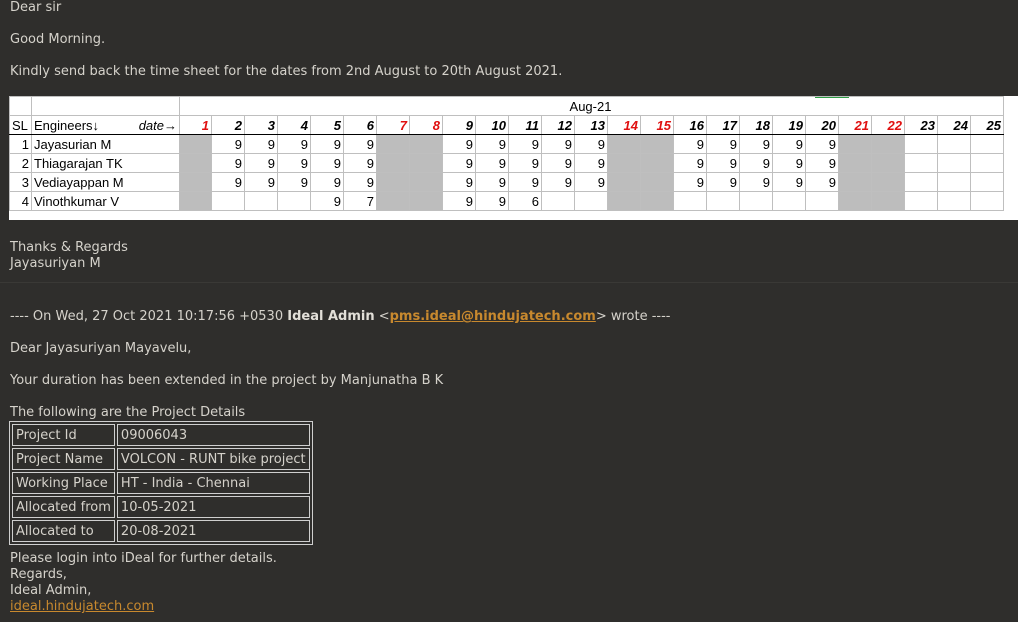 The image size is (1018, 622). Describe the element at coordinates (591, 106) in the screenshot. I see `month-label: Aug-21` at that location.